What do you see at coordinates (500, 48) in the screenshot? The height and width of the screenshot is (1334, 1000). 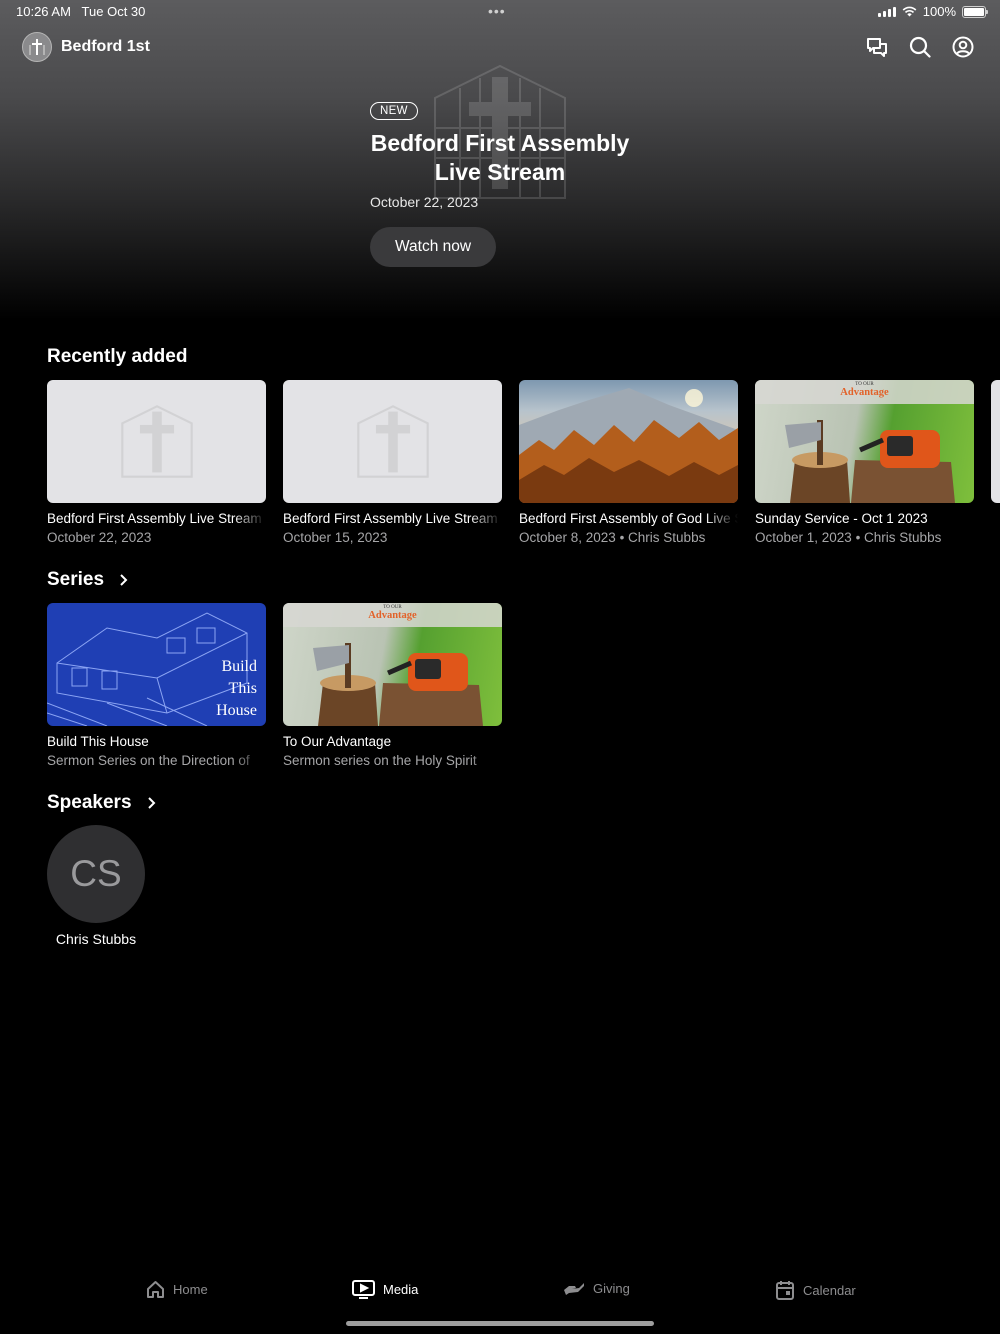 I see `top-bar: Bedford 1st` at bounding box center [500, 48].